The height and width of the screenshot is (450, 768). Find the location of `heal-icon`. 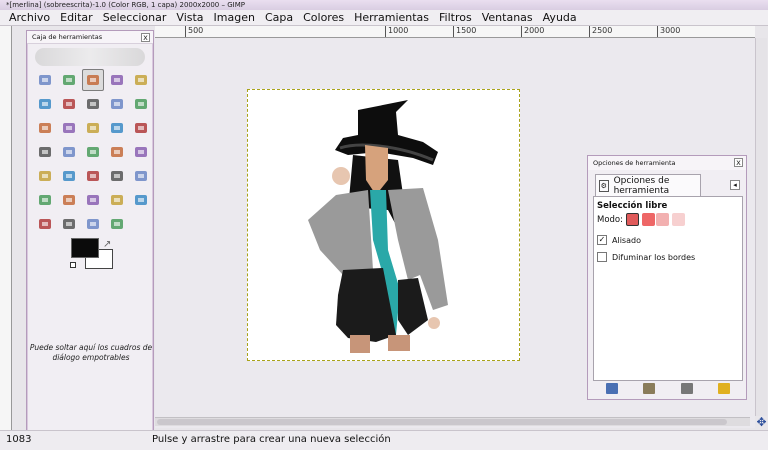

heal-icon is located at coordinates (141, 200).